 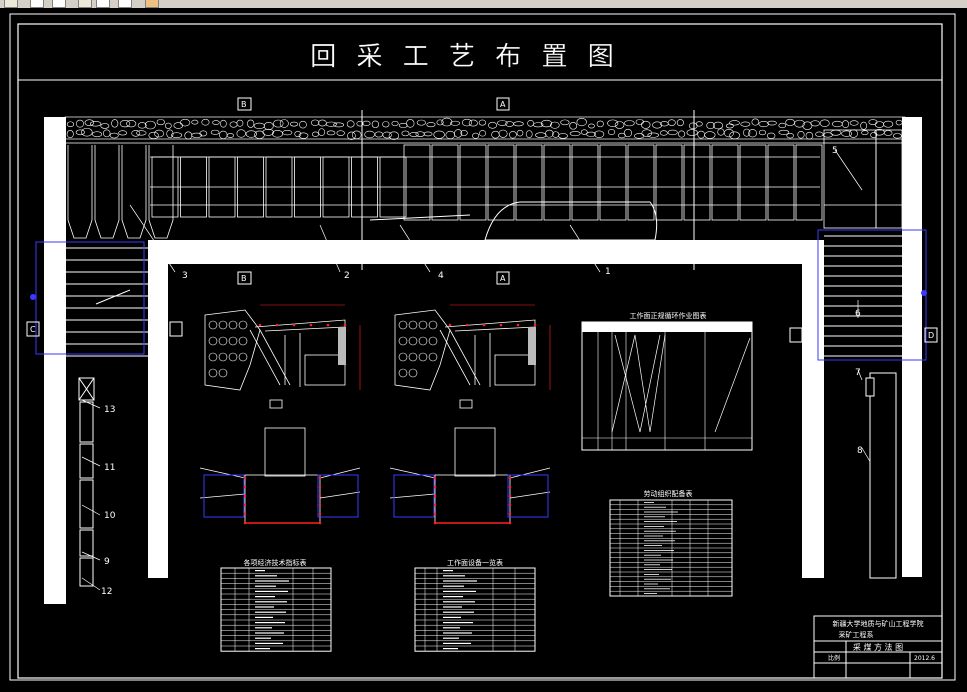 I want to click on callout-4: 4, so click(x=441, y=276).